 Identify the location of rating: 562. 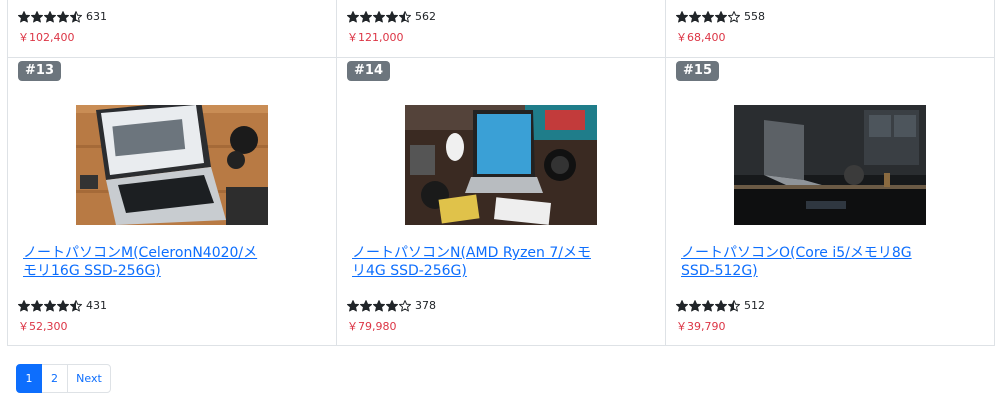
(391, 16).